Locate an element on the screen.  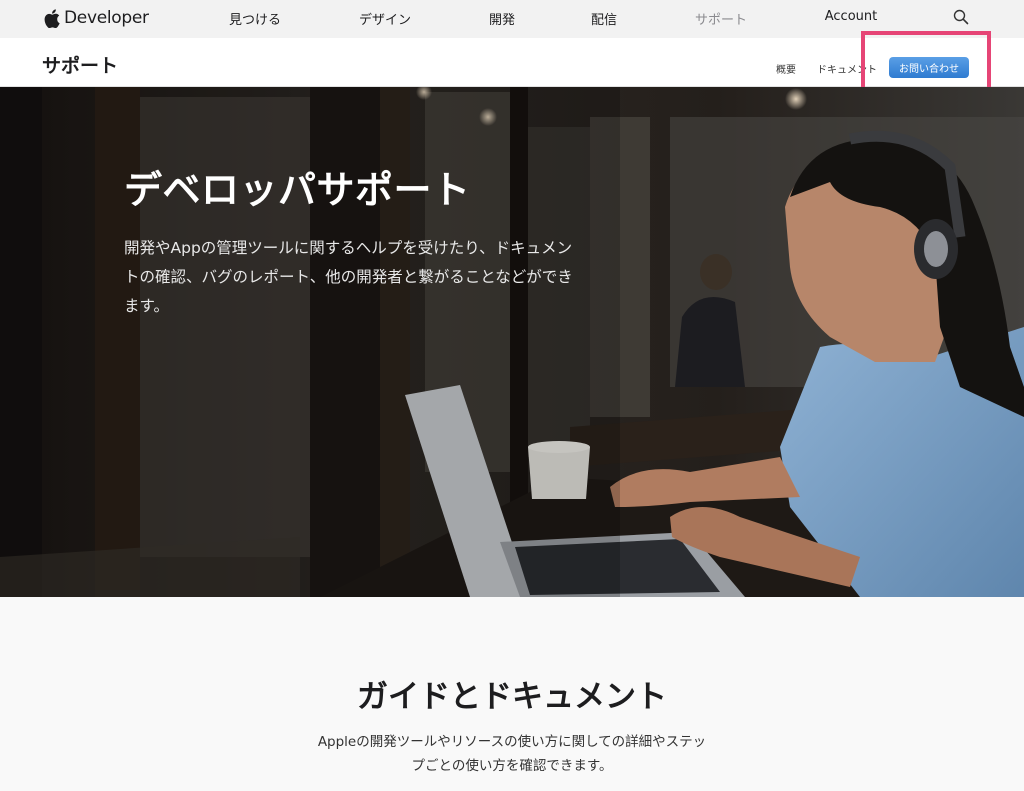
nav-link-support: サポート is located at coordinates (721, 18).